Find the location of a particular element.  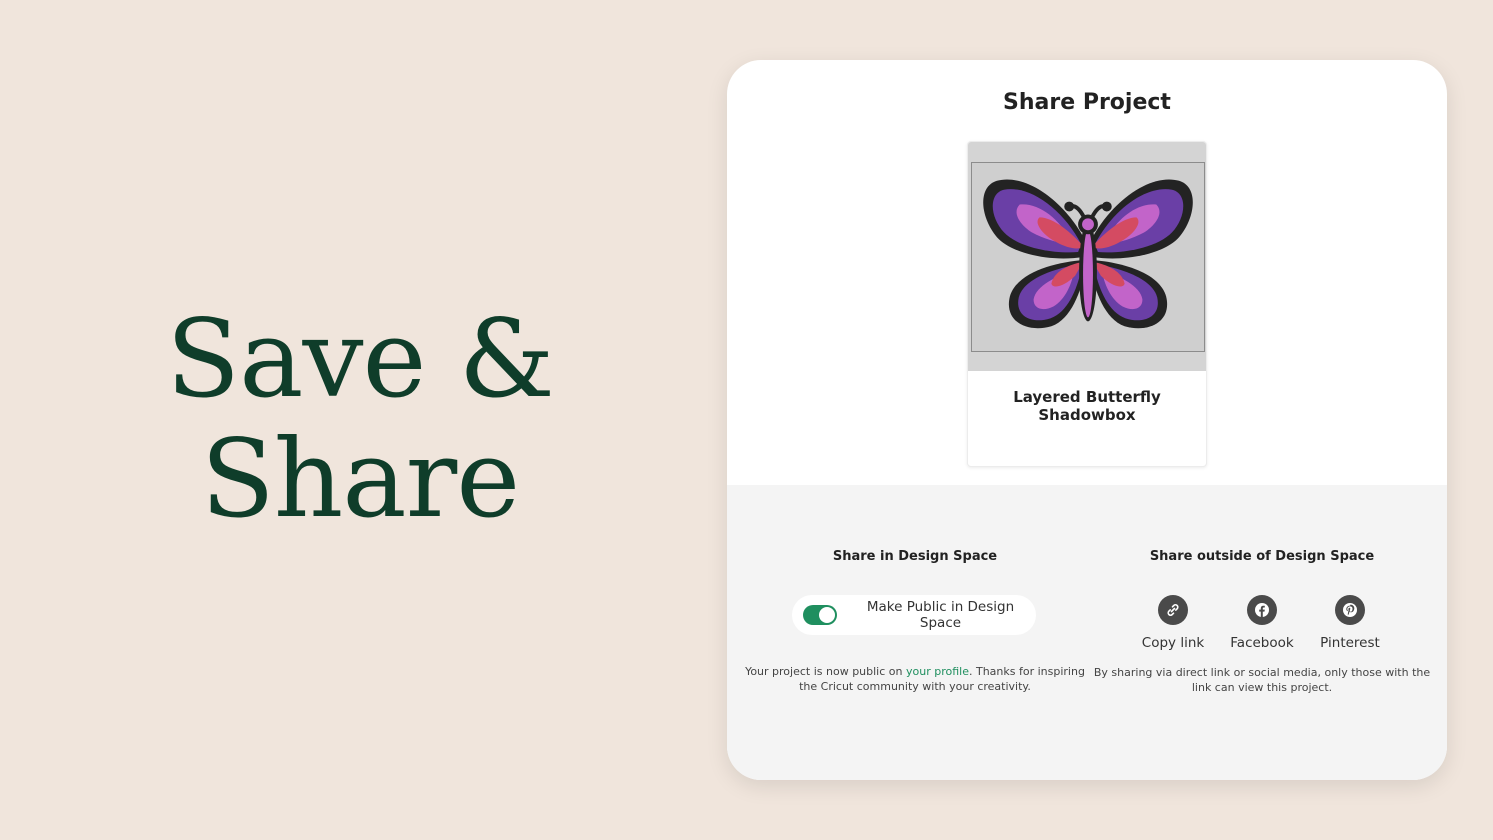

facebook-icon is located at coordinates (1262, 610).